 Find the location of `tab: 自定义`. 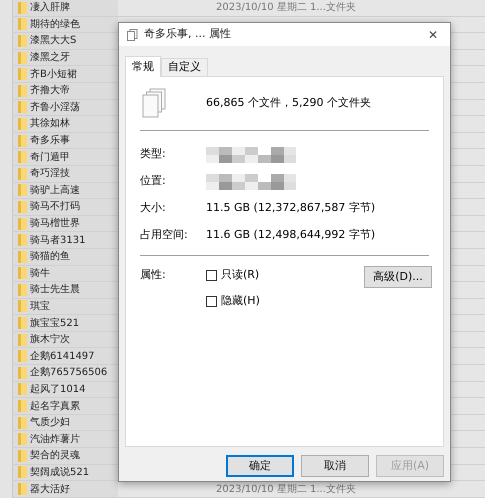

tab: 自定义 is located at coordinates (184, 67).